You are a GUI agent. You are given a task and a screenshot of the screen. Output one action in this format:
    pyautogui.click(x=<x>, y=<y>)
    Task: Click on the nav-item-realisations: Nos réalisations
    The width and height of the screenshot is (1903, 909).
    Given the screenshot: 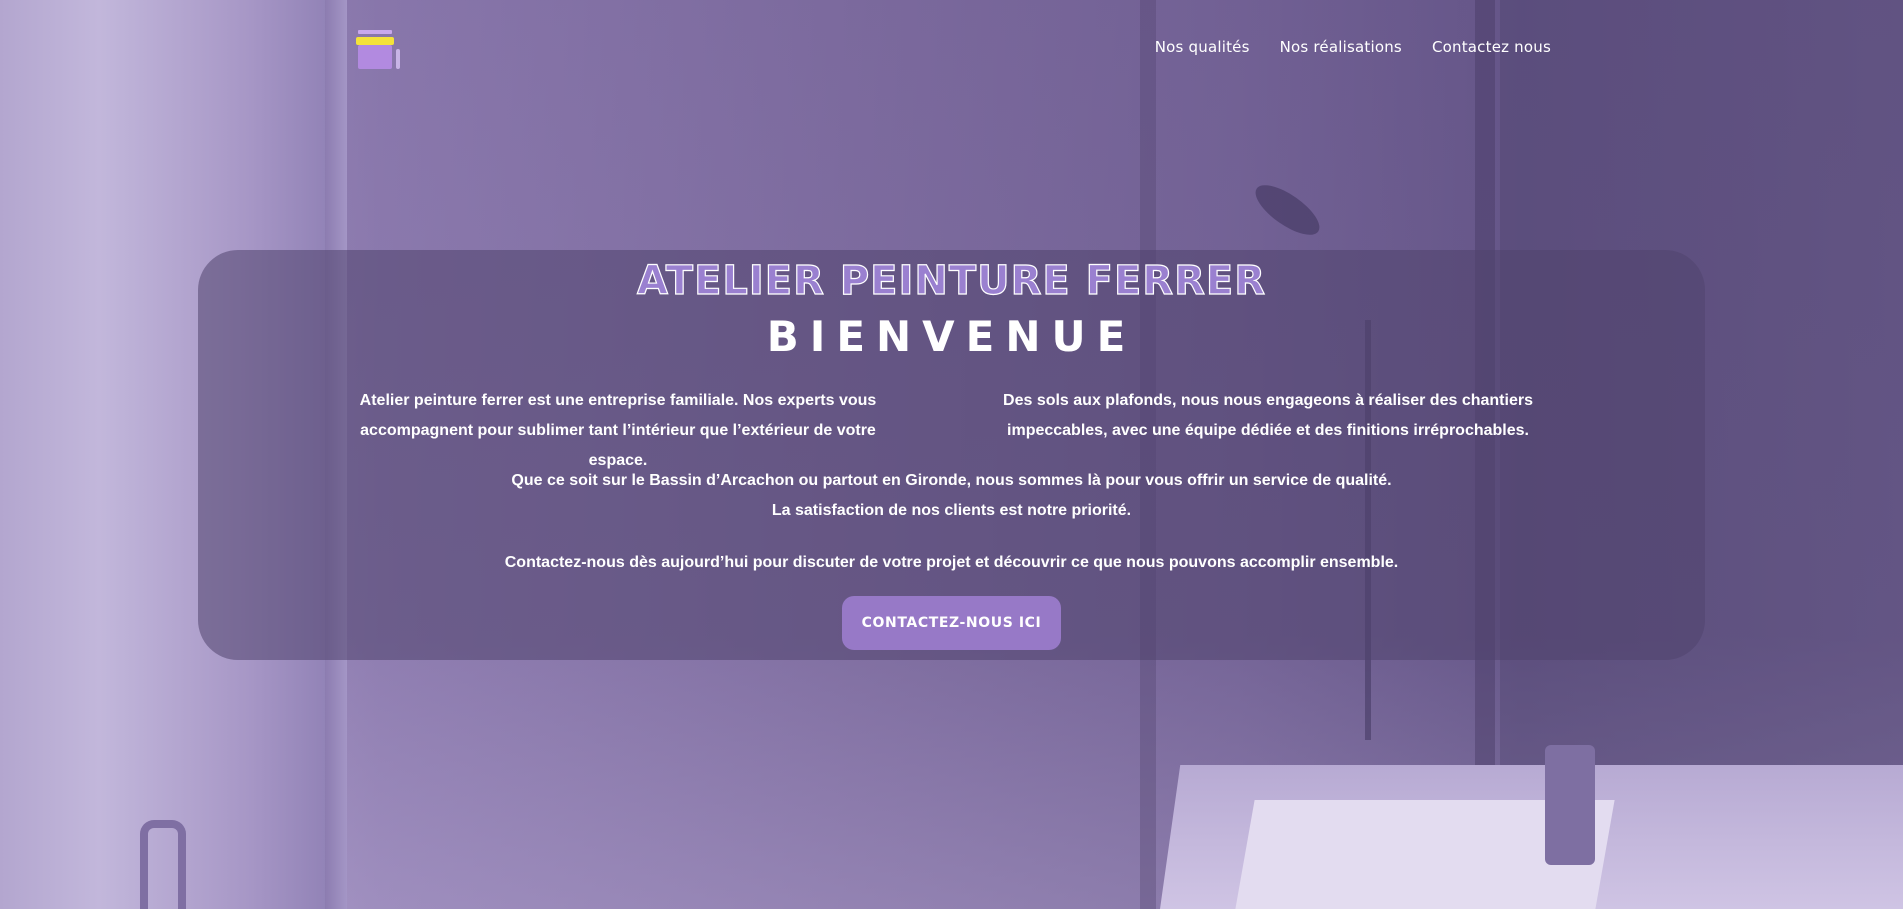 What is the action you would take?
    pyautogui.click(x=1341, y=47)
    